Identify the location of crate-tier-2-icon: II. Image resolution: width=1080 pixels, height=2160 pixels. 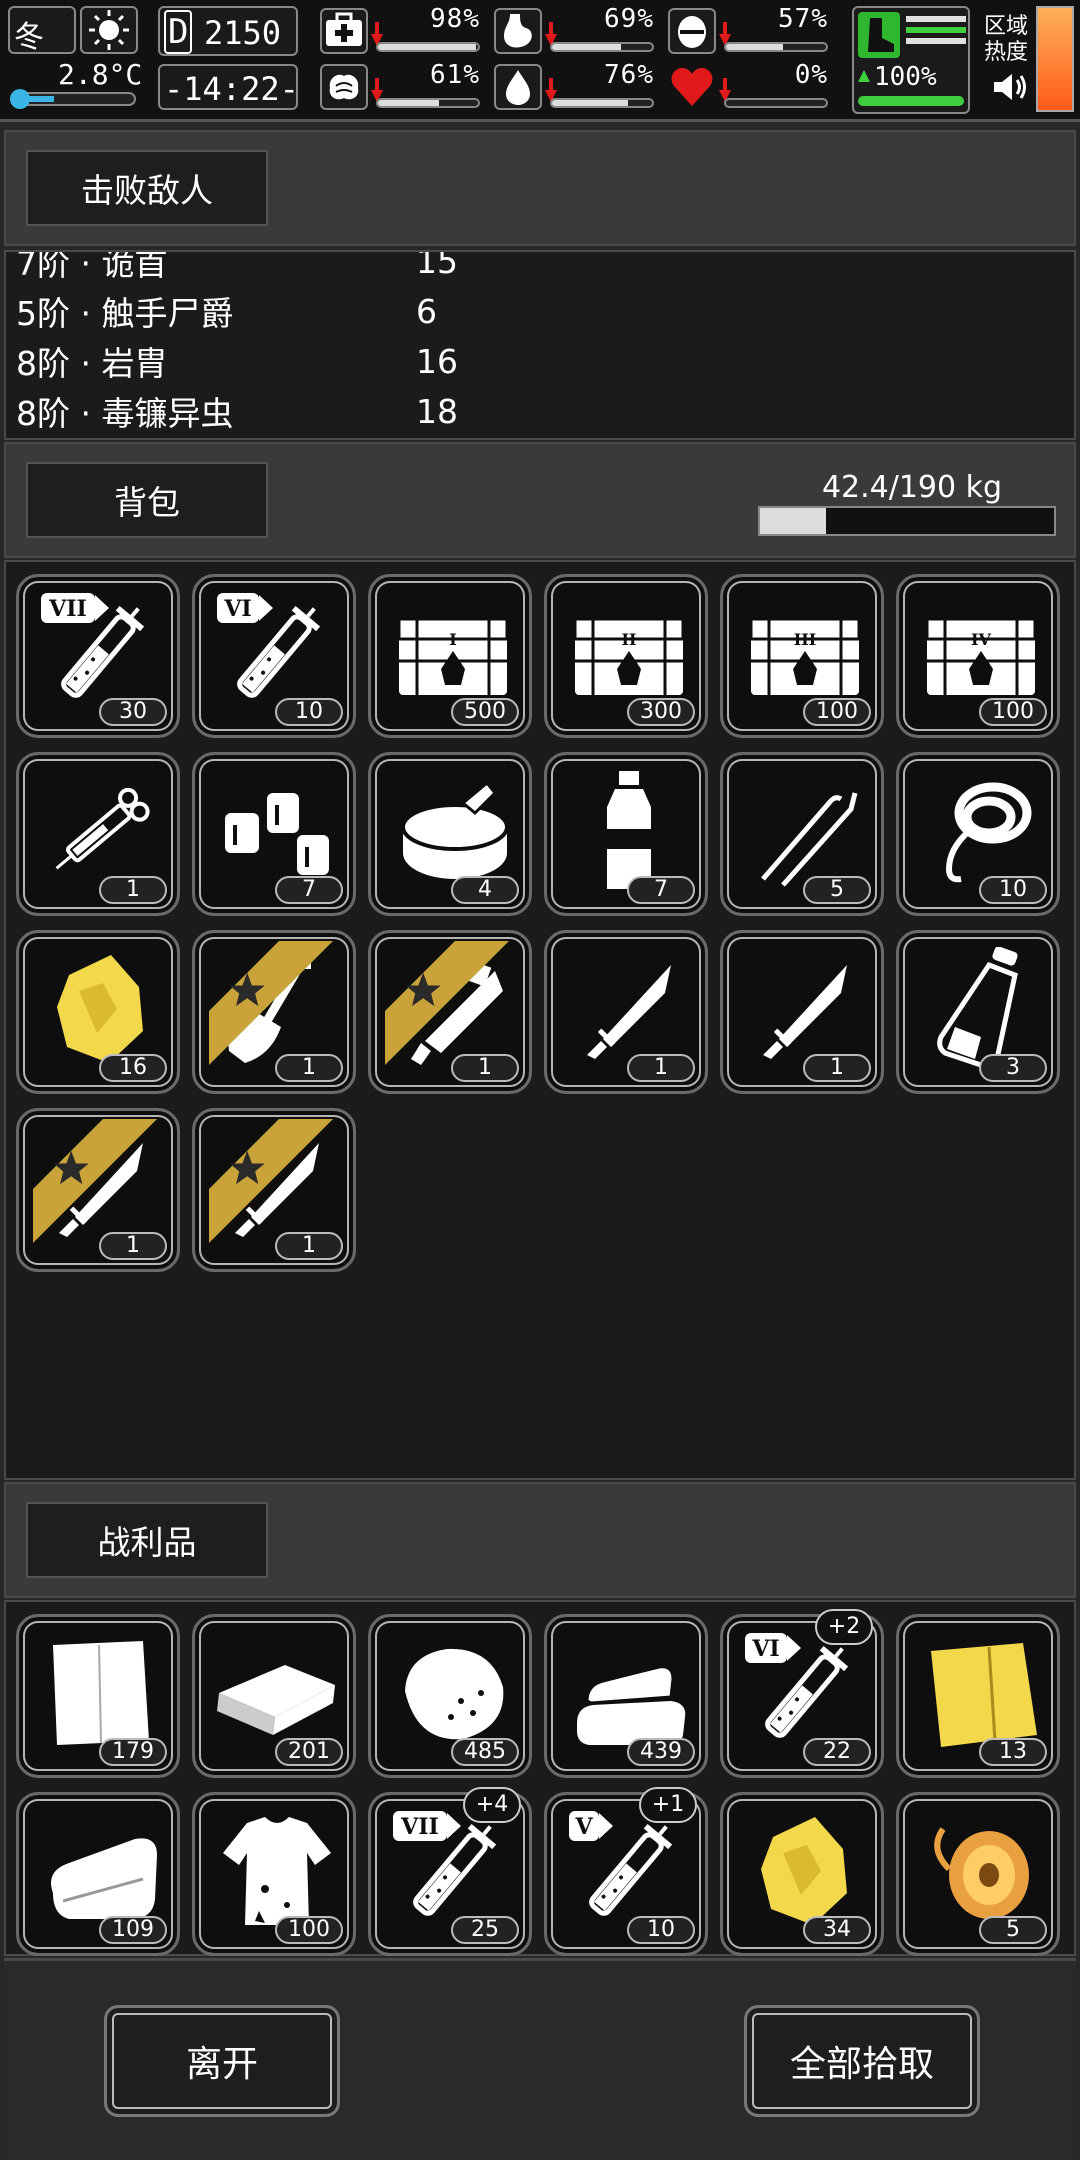
(629, 656).